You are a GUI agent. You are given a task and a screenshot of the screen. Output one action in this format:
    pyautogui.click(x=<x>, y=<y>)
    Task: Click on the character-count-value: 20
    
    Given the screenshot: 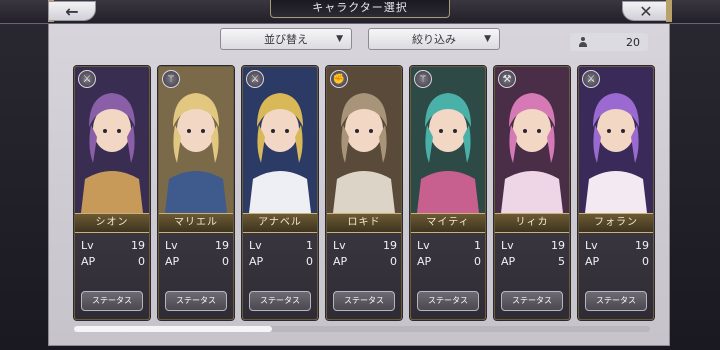 What is the action you would take?
    pyautogui.click(x=633, y=42)
    